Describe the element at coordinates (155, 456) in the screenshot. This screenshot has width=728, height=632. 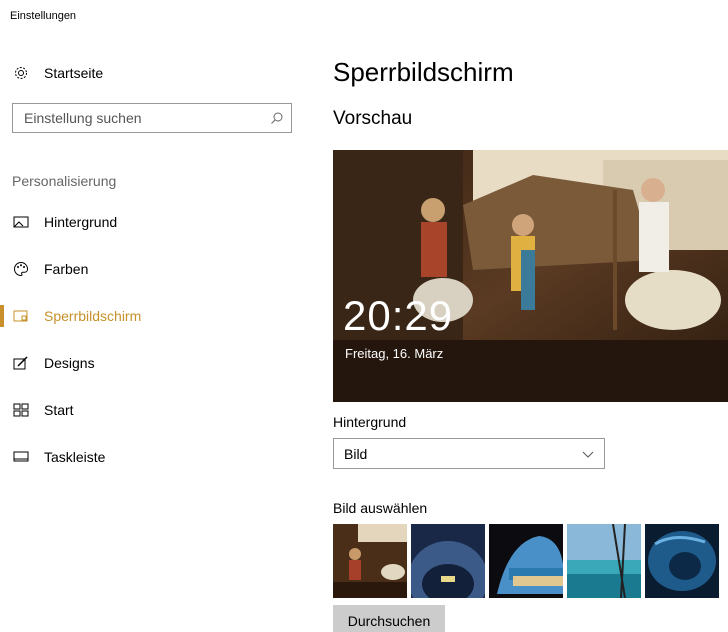
I see `sidebar-item-taskleiste: Taskleiste` at that location.